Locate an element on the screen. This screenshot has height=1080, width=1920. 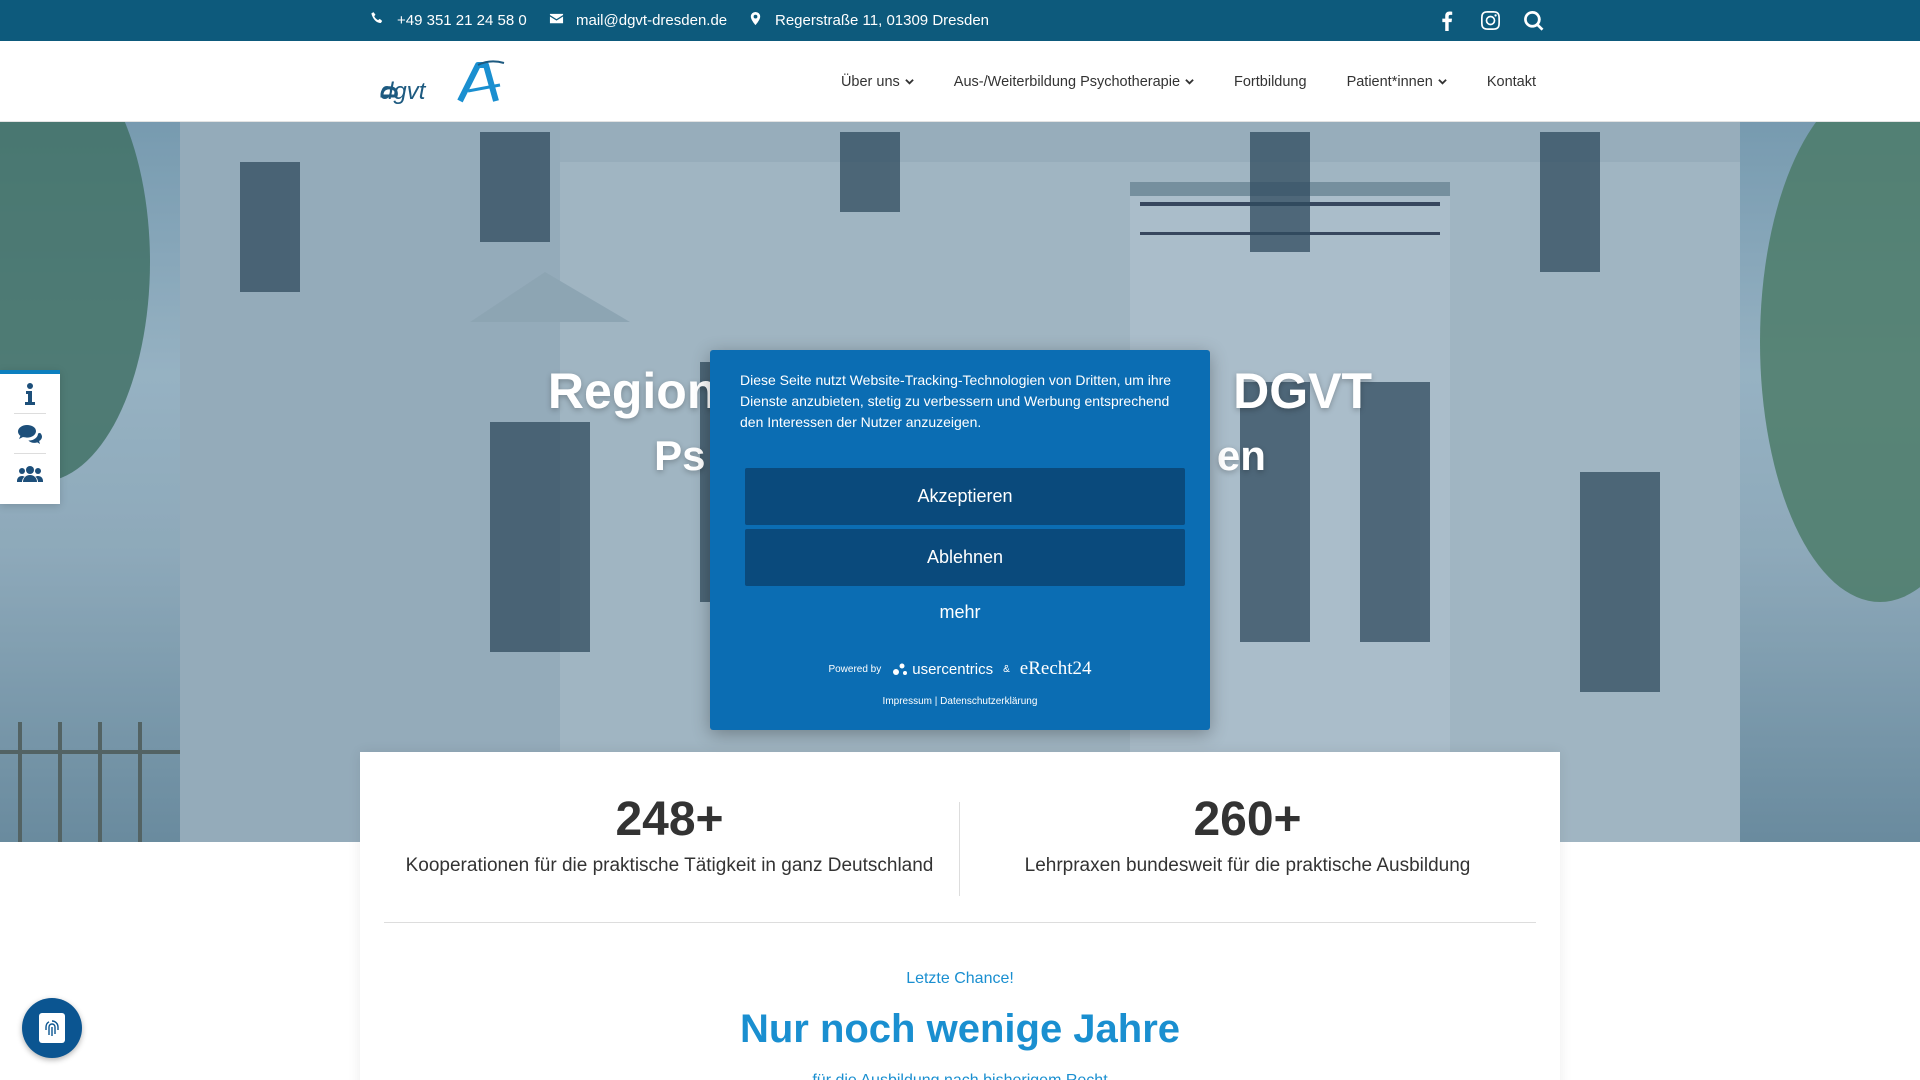
privacy-settings-button is located at coordinates (52, 1028).